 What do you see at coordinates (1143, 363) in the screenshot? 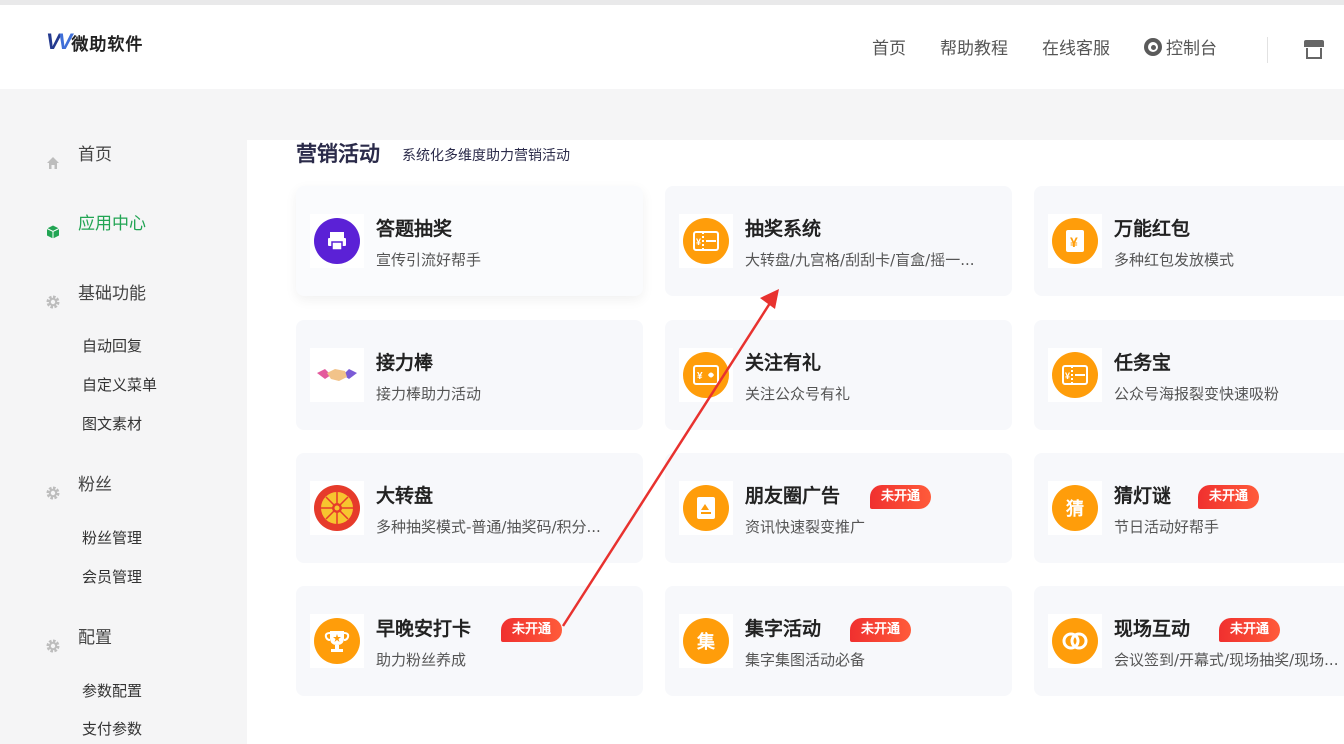
I see `app-name: 任务宝` at bounding box center [1143, 363].